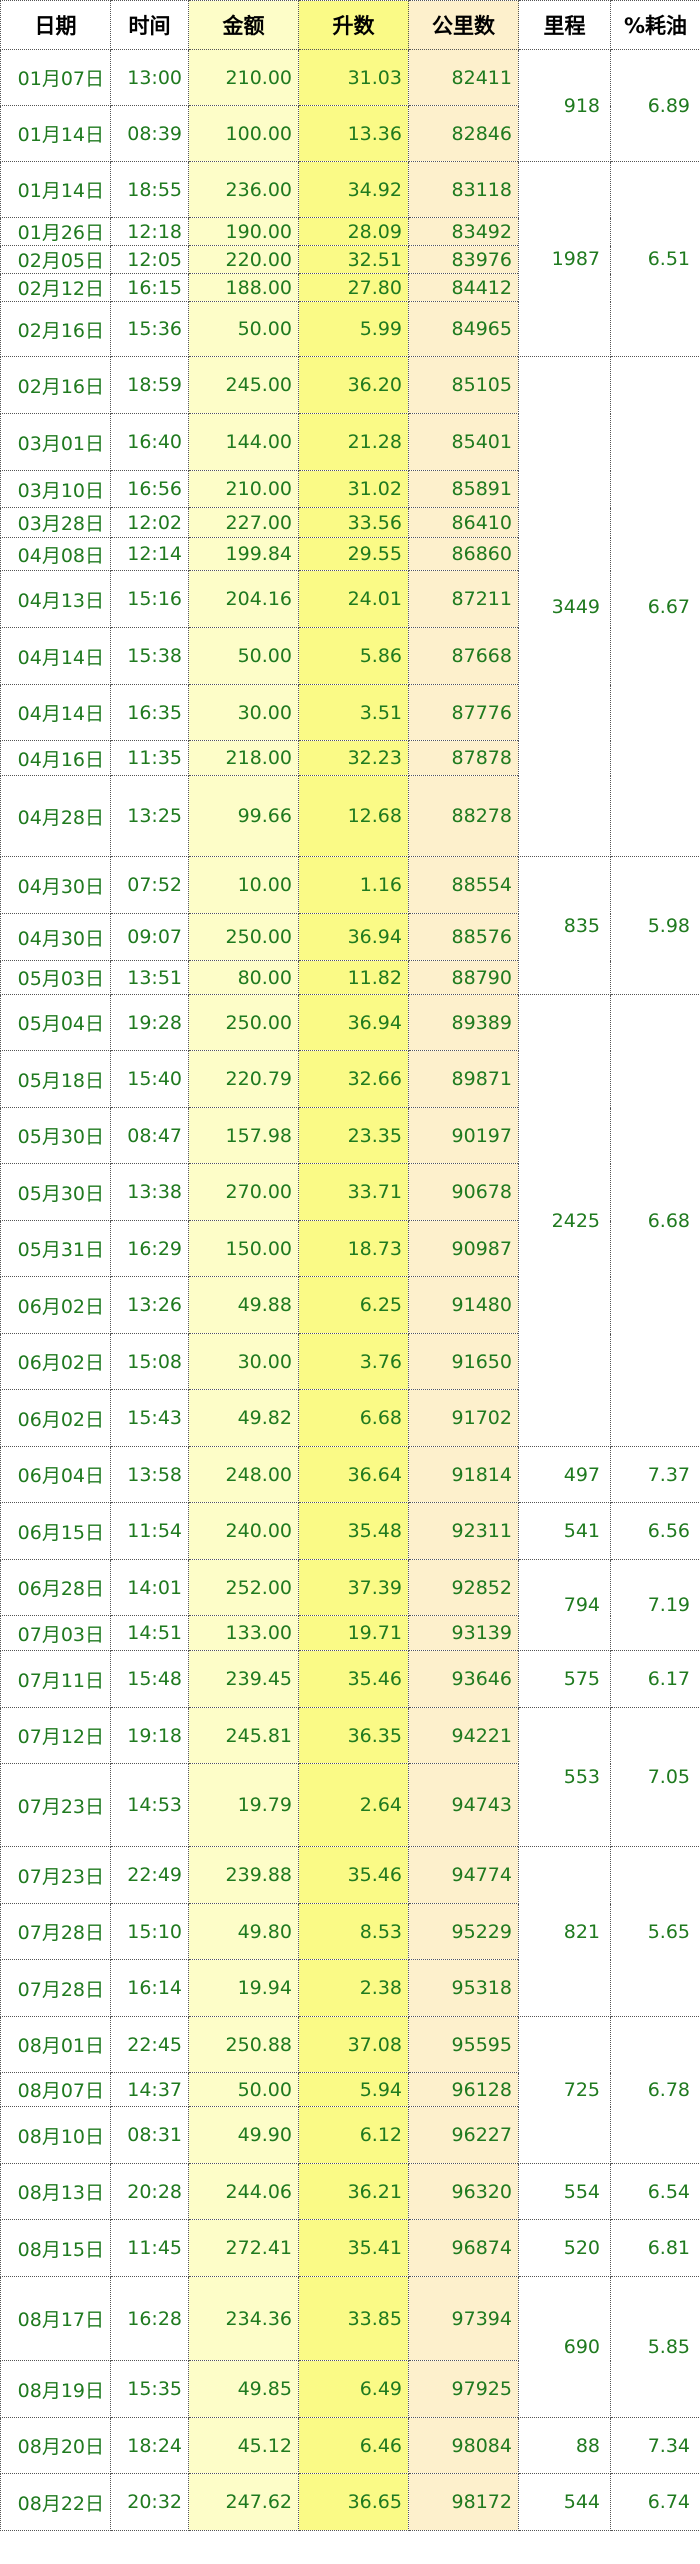 The height and width of the screenshot is (2564, 700). I want to click on header-consumption: %耗油, so click(655, 25).